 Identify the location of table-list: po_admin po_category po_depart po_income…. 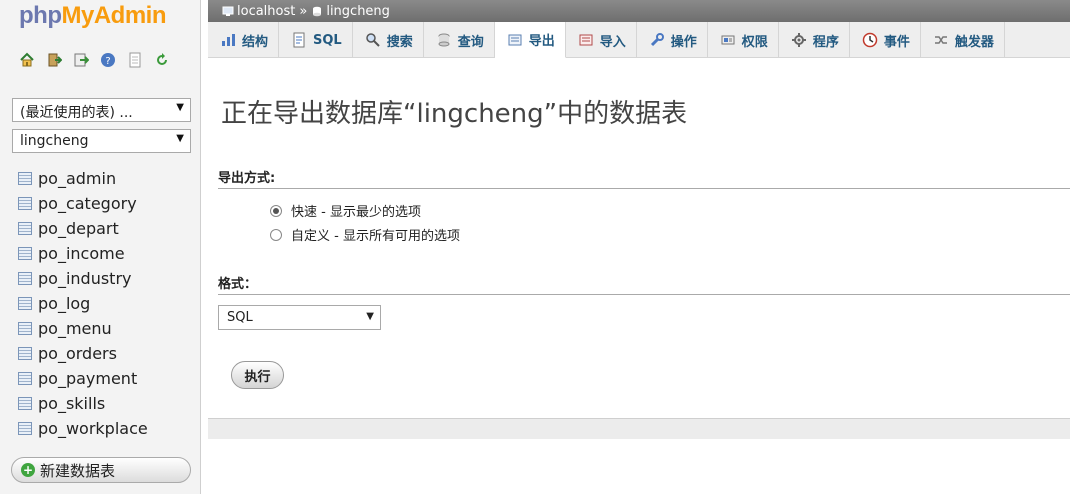
(83, 303).